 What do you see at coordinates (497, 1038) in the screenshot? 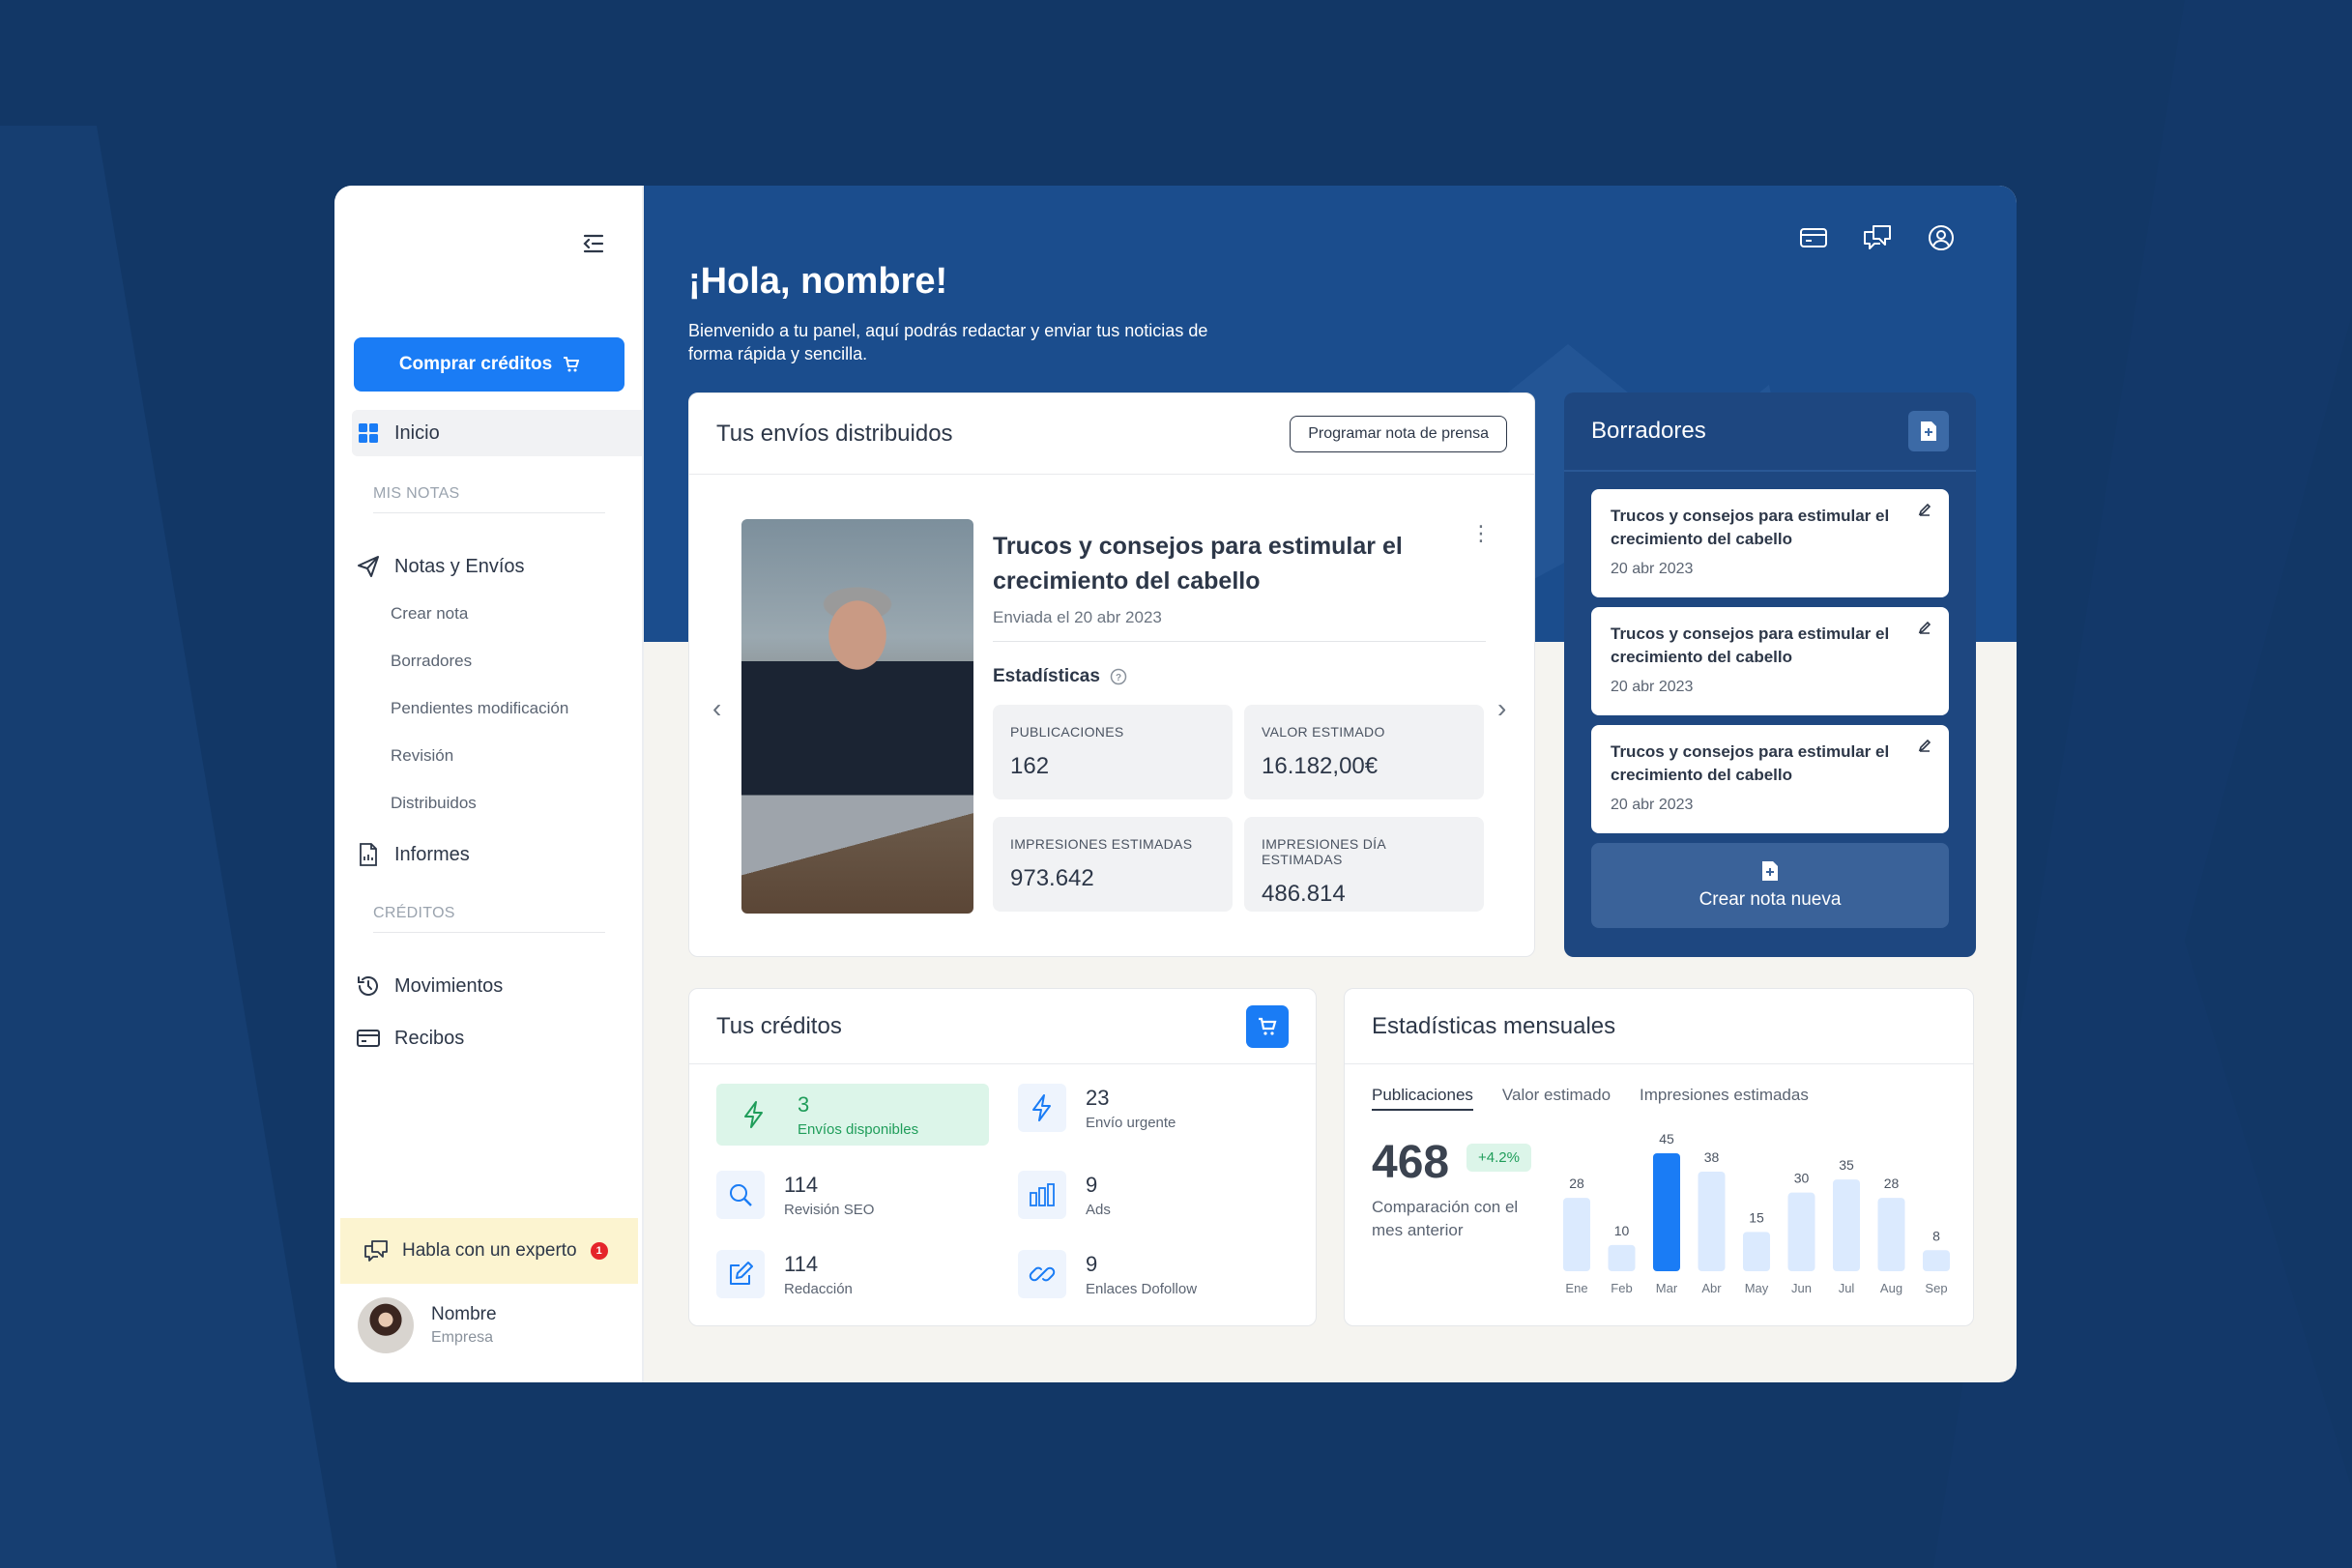
I see `nav-receipts: Recibos` at bounding box center [497, 1038].